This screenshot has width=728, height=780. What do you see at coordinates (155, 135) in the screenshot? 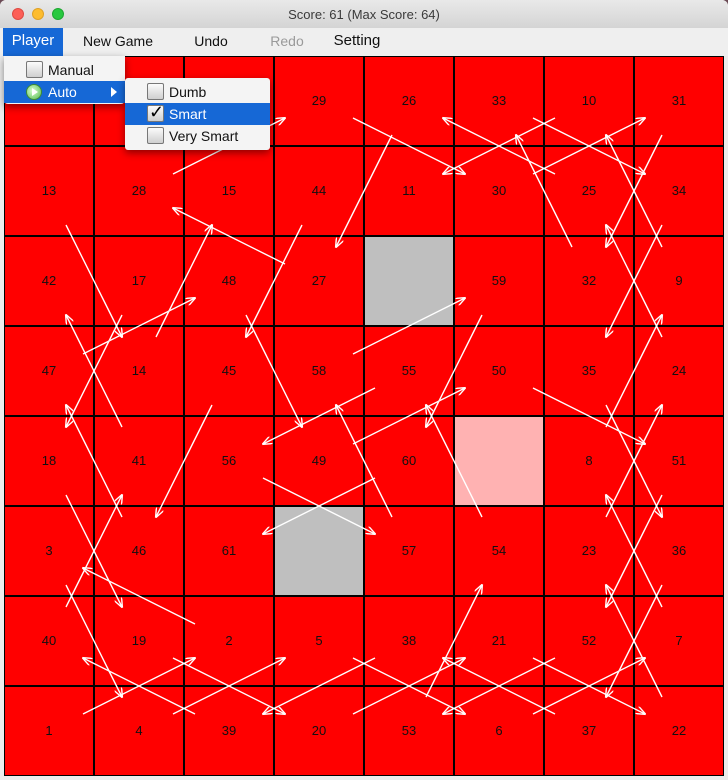
I see `very-smart-checkbox-icon` at bounding box center [155, 135].